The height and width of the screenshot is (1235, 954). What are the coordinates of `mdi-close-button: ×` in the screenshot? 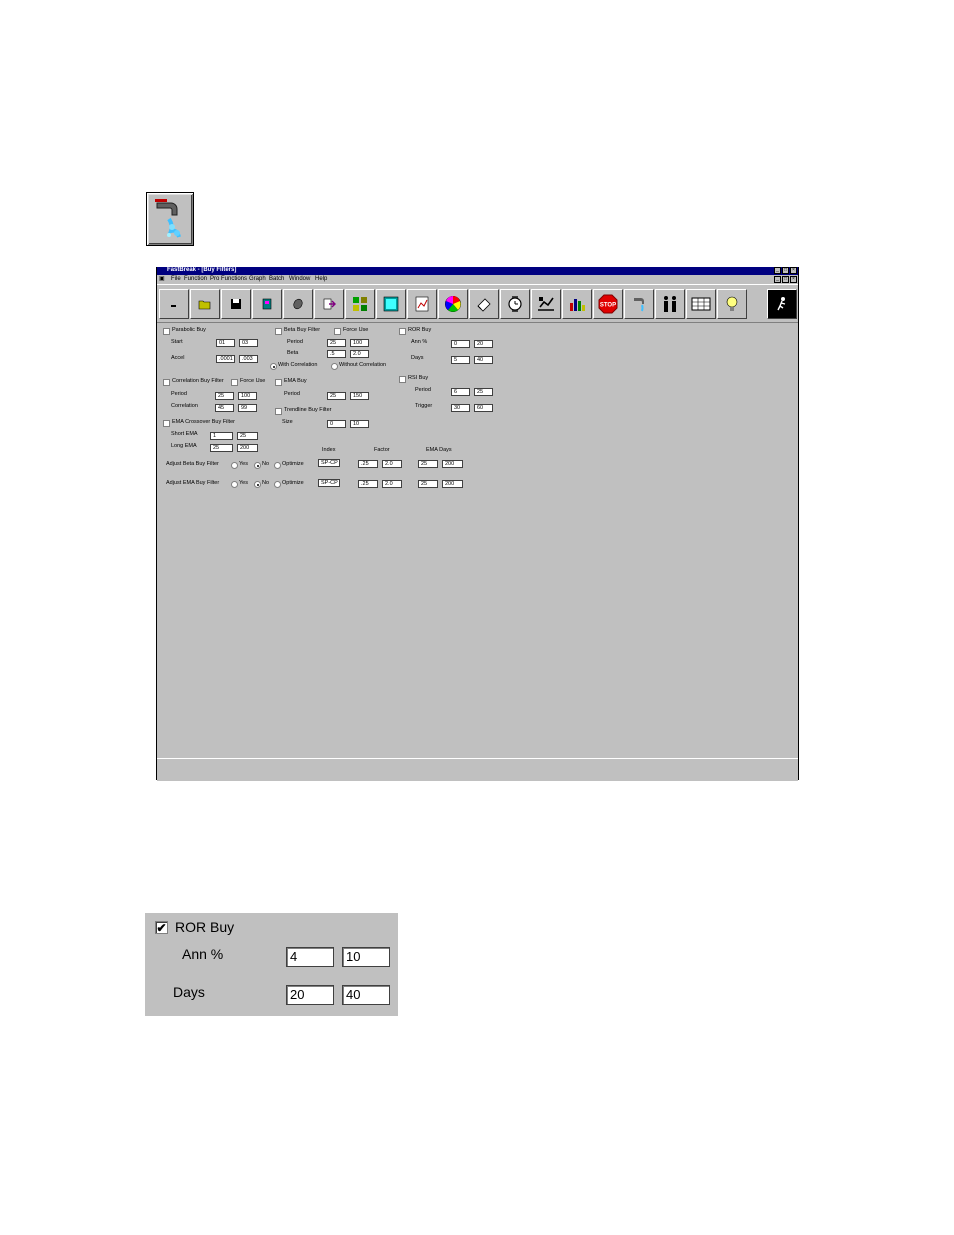 It's located at (793, 279).